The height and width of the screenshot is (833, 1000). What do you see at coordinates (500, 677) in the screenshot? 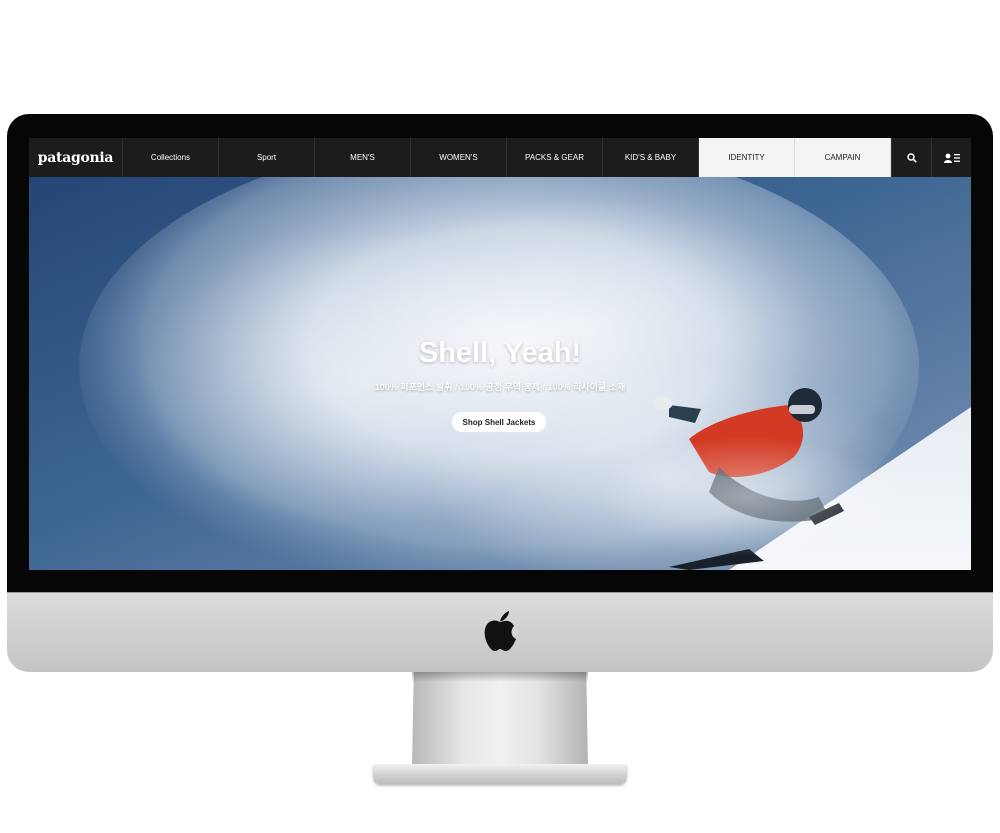
I see `stand-shadow` at bounding box center [500, 677].